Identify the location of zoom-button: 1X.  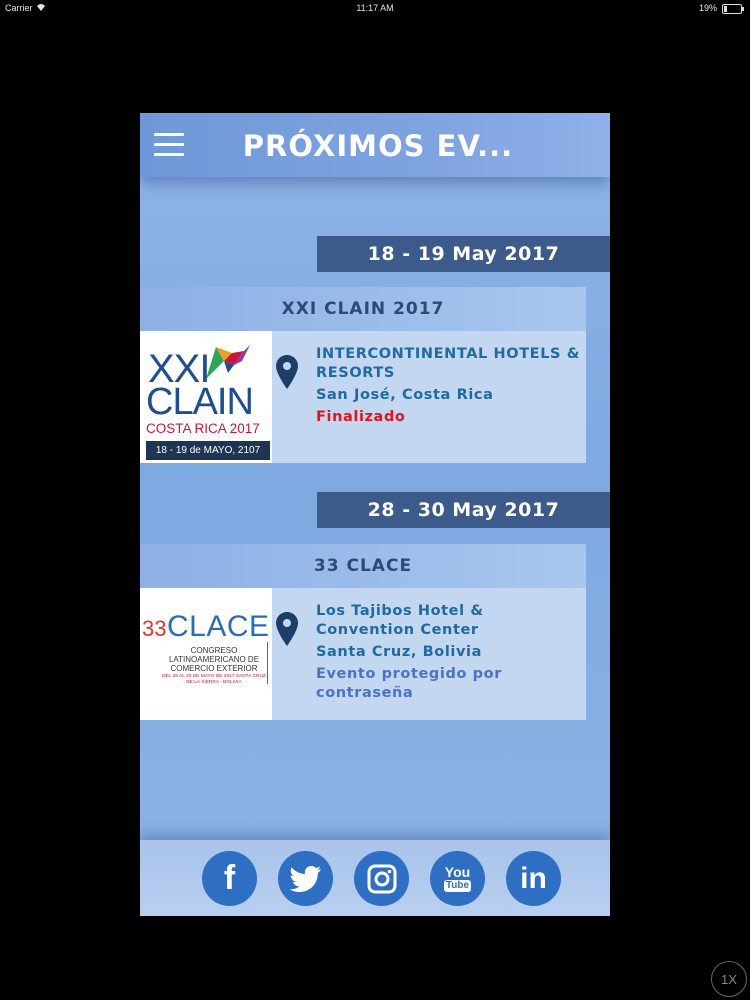
(729, 979).